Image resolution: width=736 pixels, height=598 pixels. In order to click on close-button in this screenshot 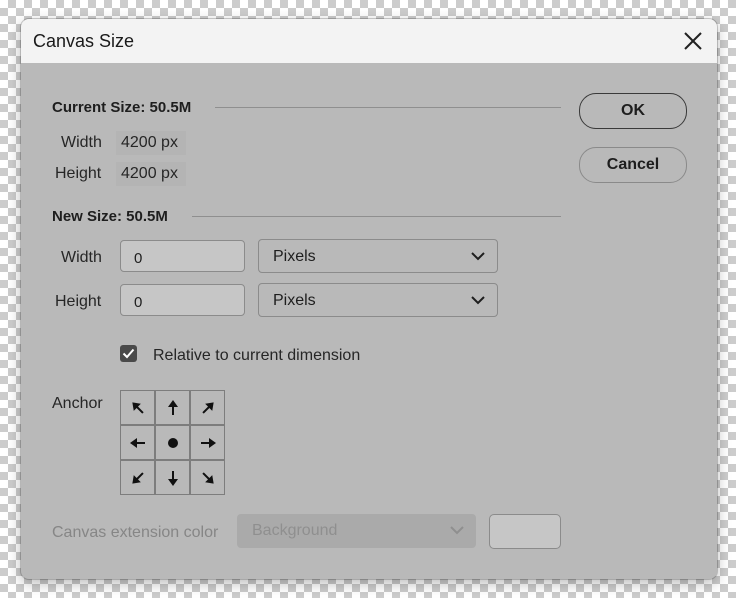, I will do `click(693, 41)`.